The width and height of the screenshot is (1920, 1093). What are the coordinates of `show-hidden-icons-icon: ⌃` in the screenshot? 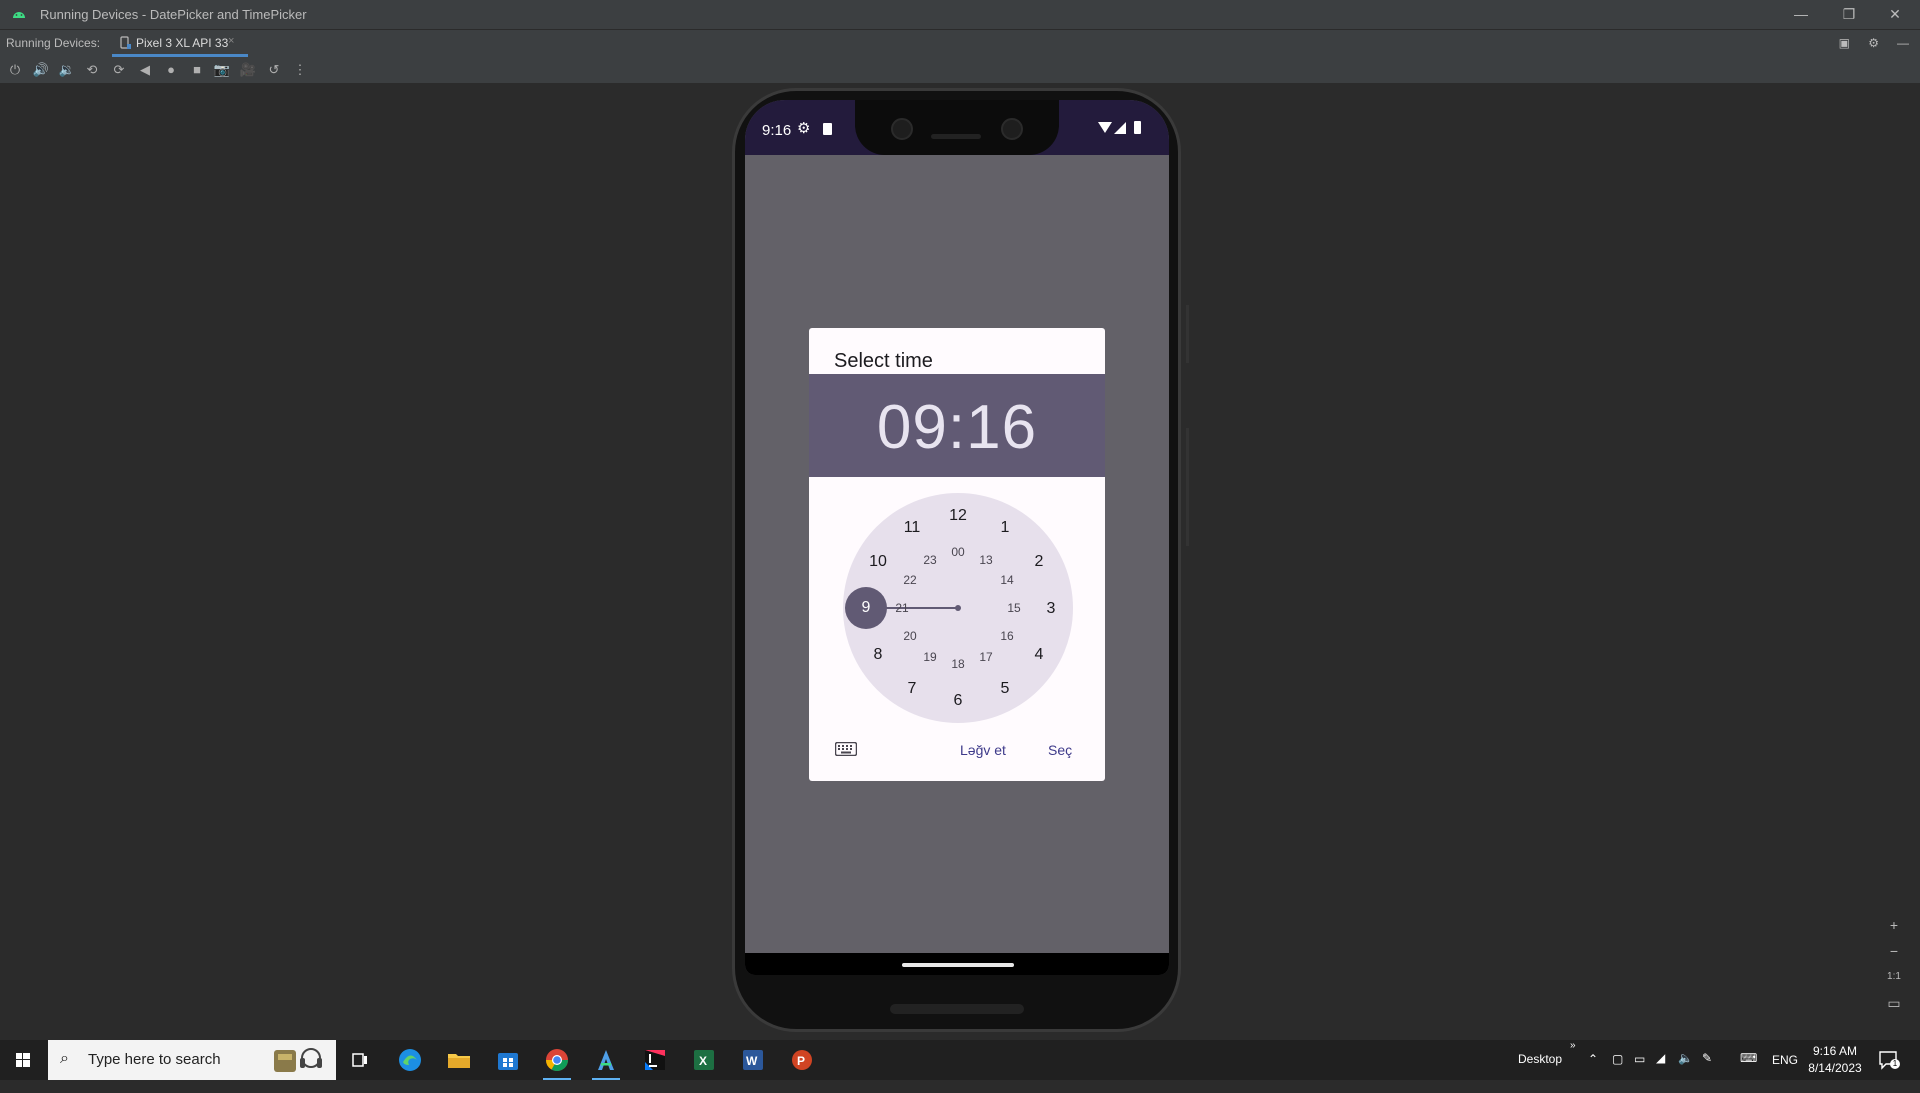 It's located at (1593, 1072).